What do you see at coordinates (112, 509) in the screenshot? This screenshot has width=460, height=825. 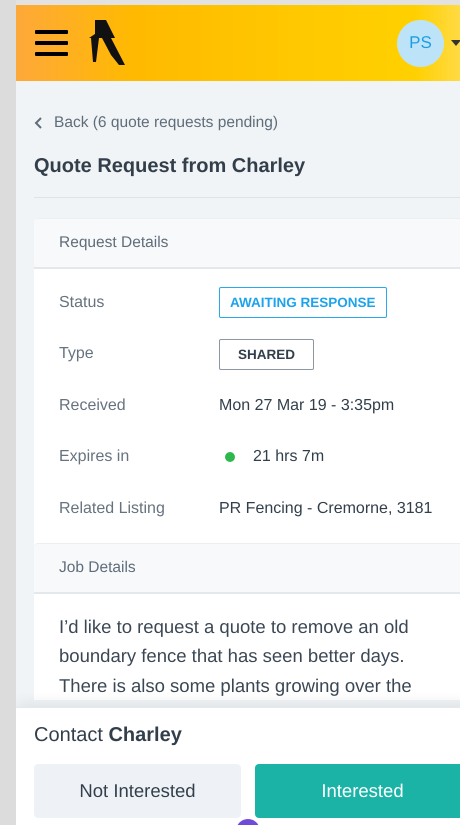 I see `detail-label: Related Listing` at bounding box center [112, 509].